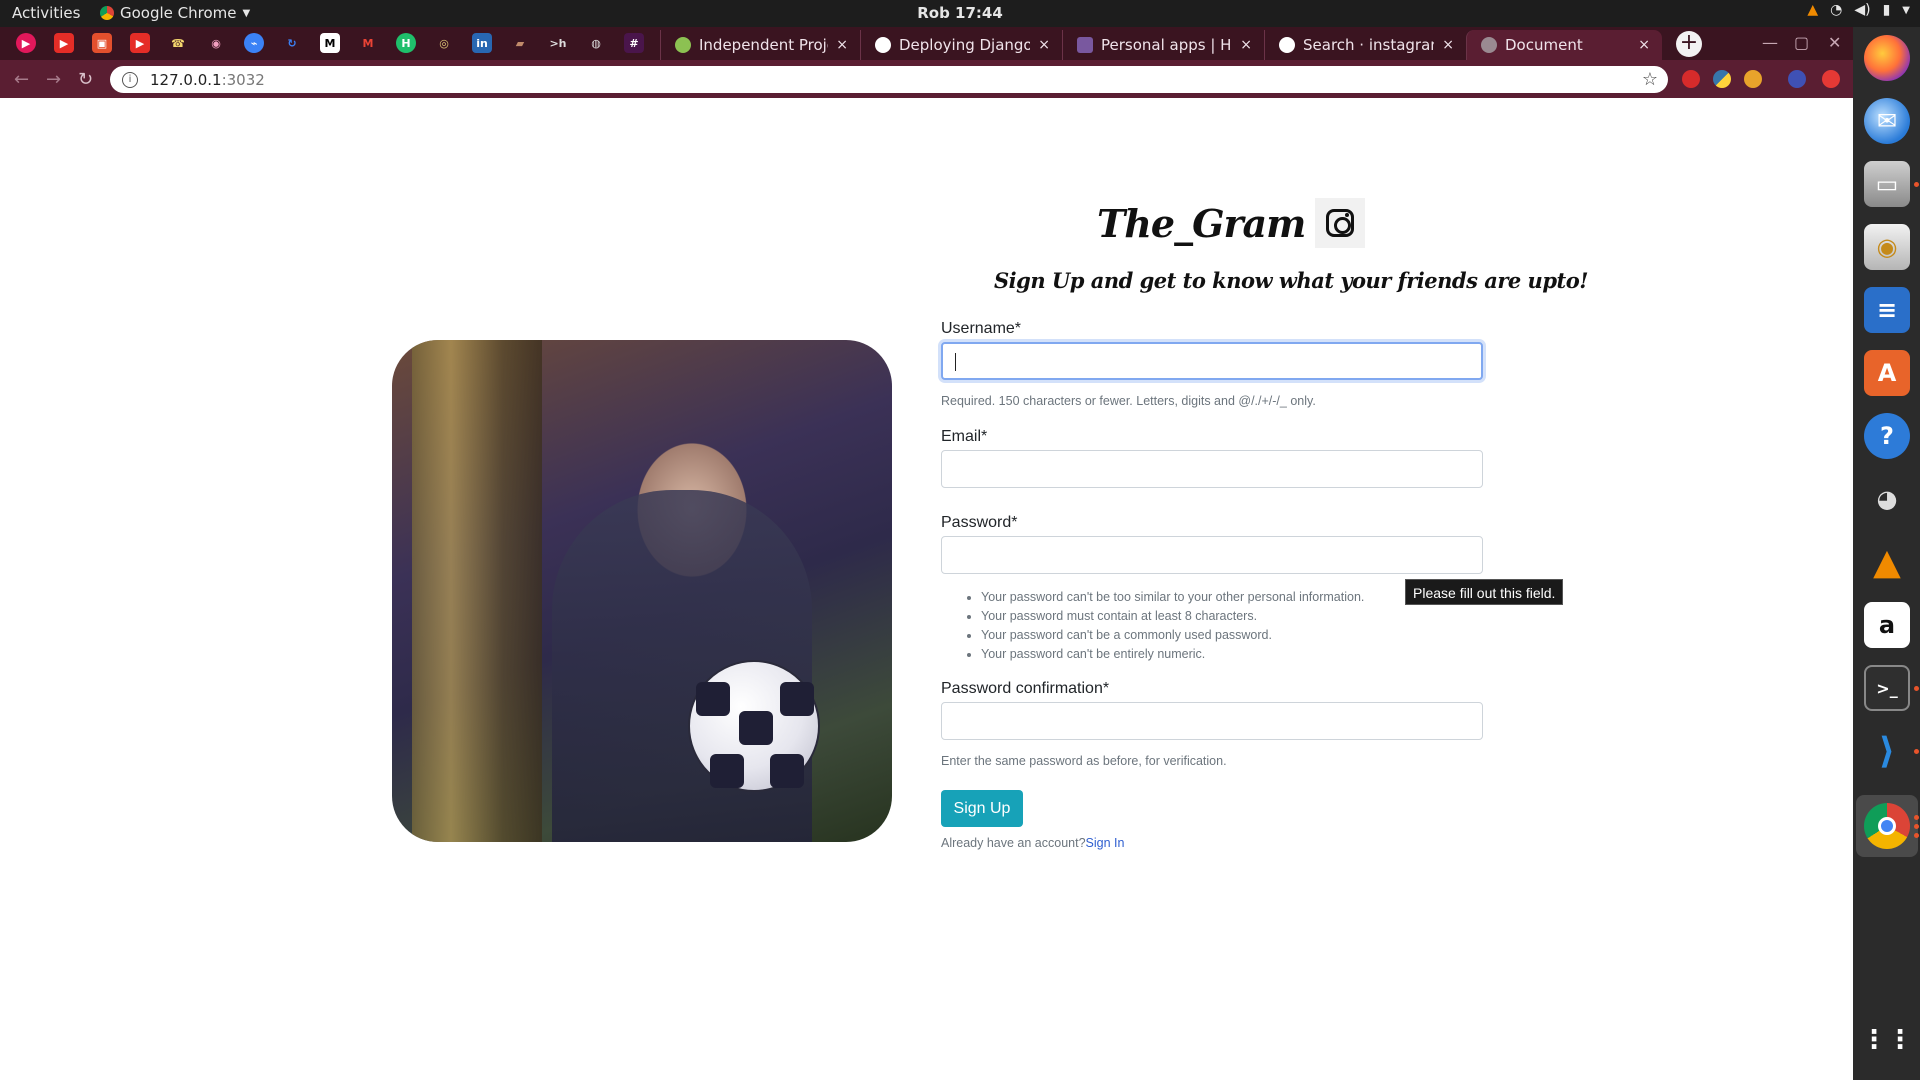 This screenshot has width=1920, height=1080. Describe the element at coordinates (368, 43) in the screenshot. I see `gmail-tab-icon: M` at that location.